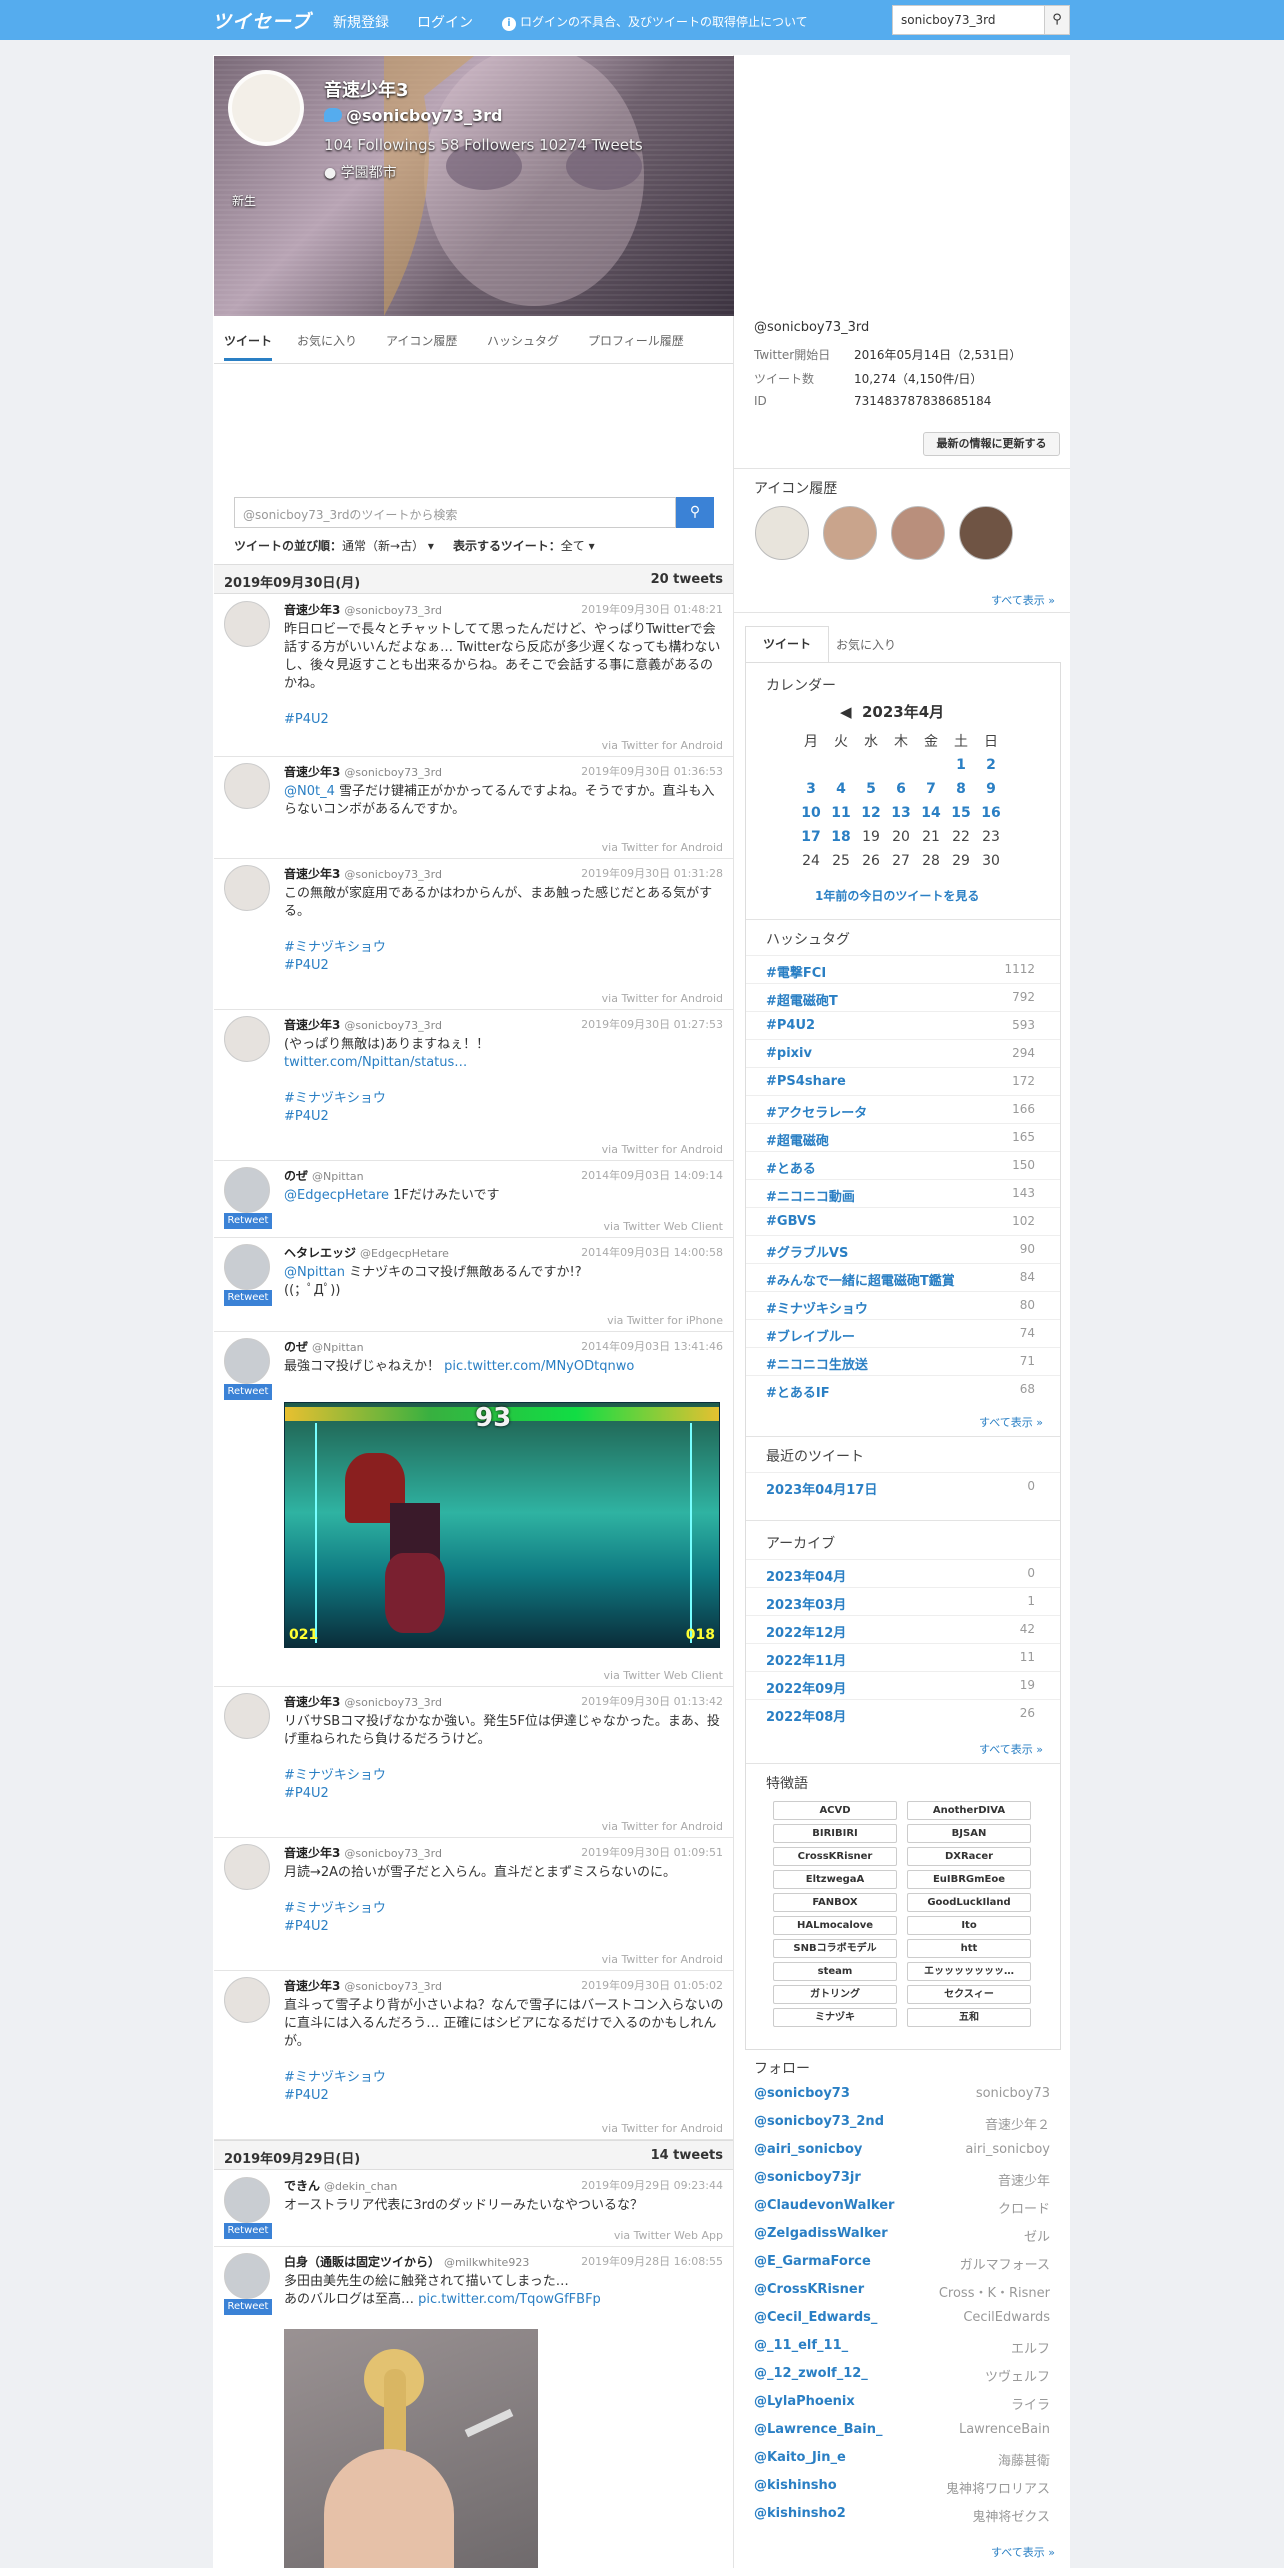 The width and height of the screenshot is (1284, 2568). What do you see at coordinates (969, 1925) in the screenshot?
I see `keyword-tag: Ito` at bounding box center [969, 1925].